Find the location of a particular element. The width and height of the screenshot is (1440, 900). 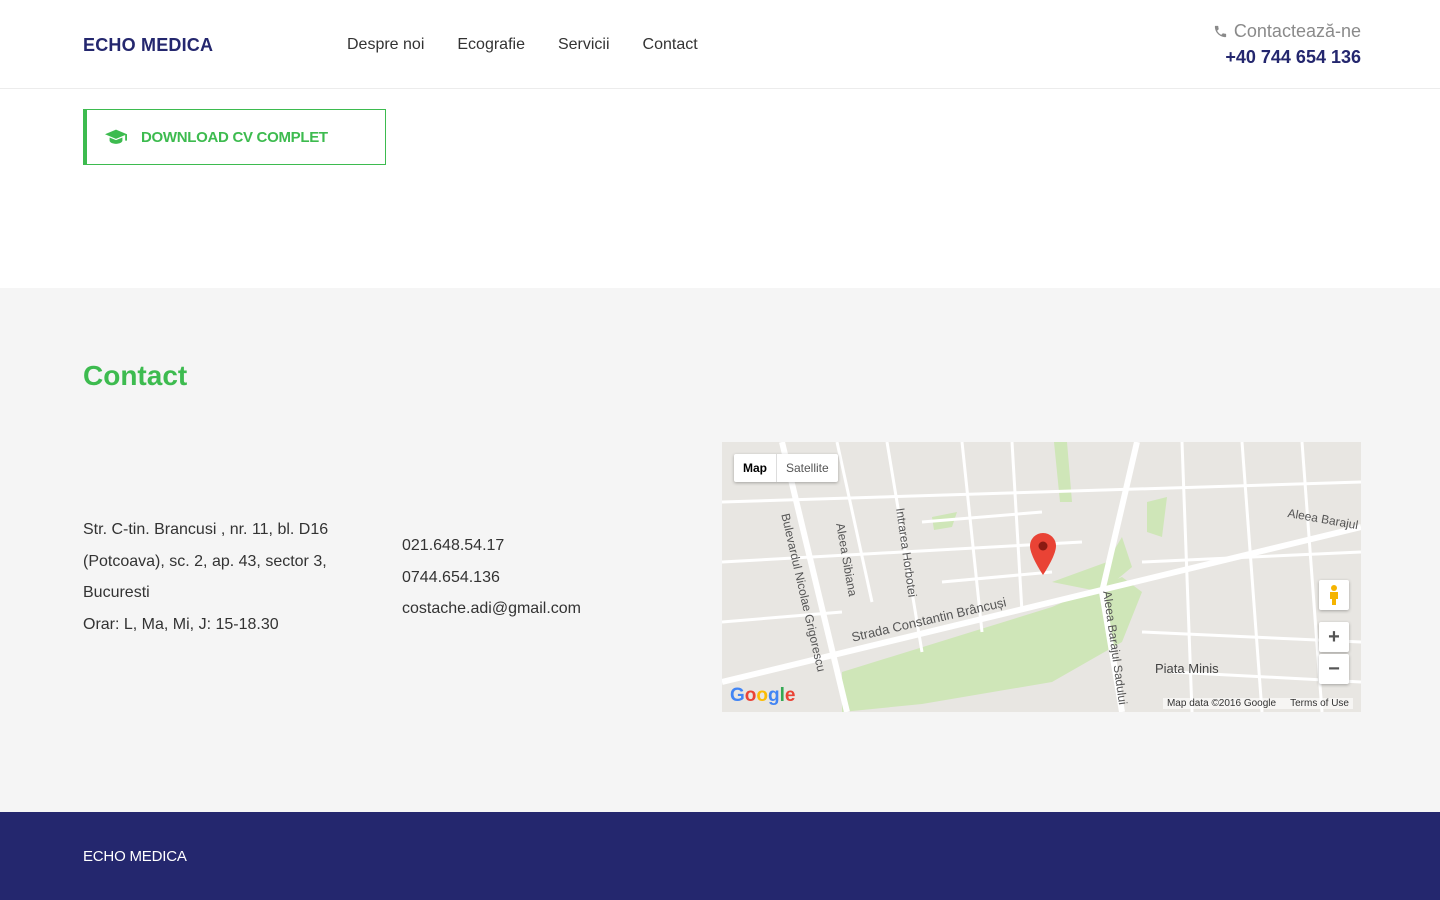

site-logo: ECHO MEDICA is located at coordinates (148, 45).